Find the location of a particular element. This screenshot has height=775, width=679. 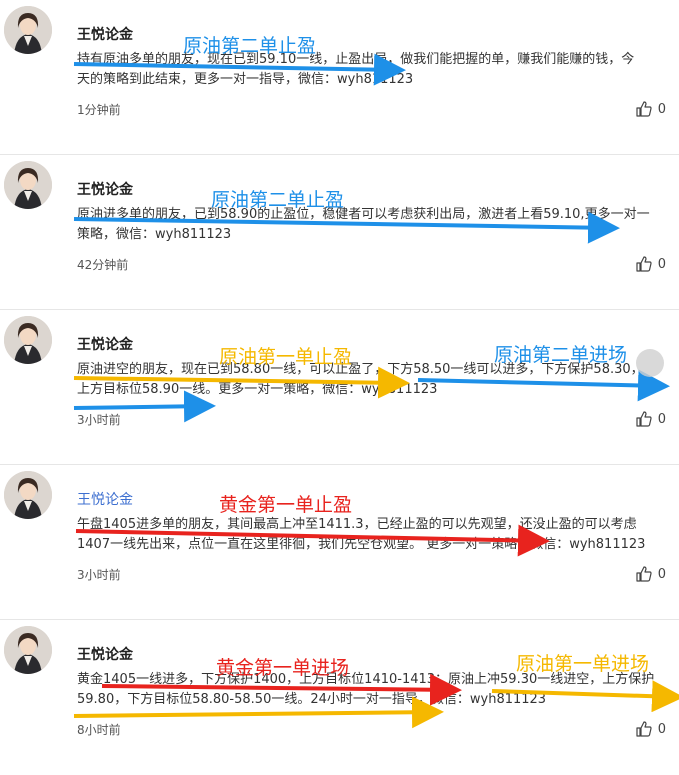

timestamp: 42分钟前 is located at coordinates (103, 265).